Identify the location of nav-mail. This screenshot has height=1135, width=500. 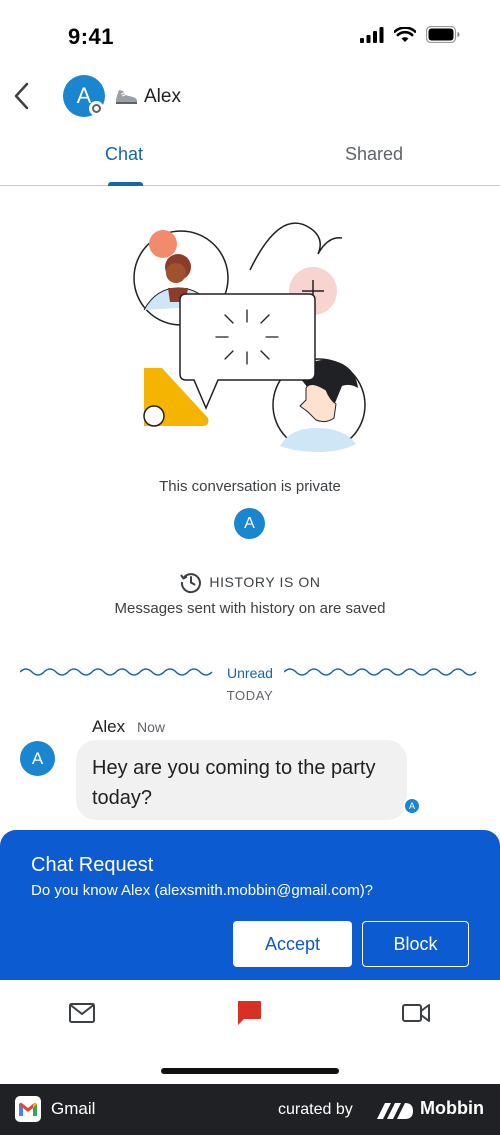
(82, 1013).